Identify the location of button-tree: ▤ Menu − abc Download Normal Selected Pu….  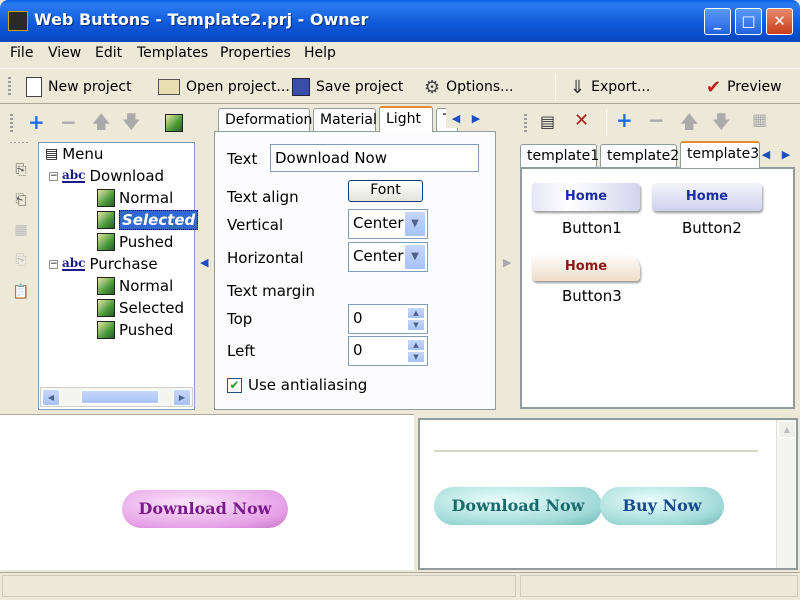
(118, 276).